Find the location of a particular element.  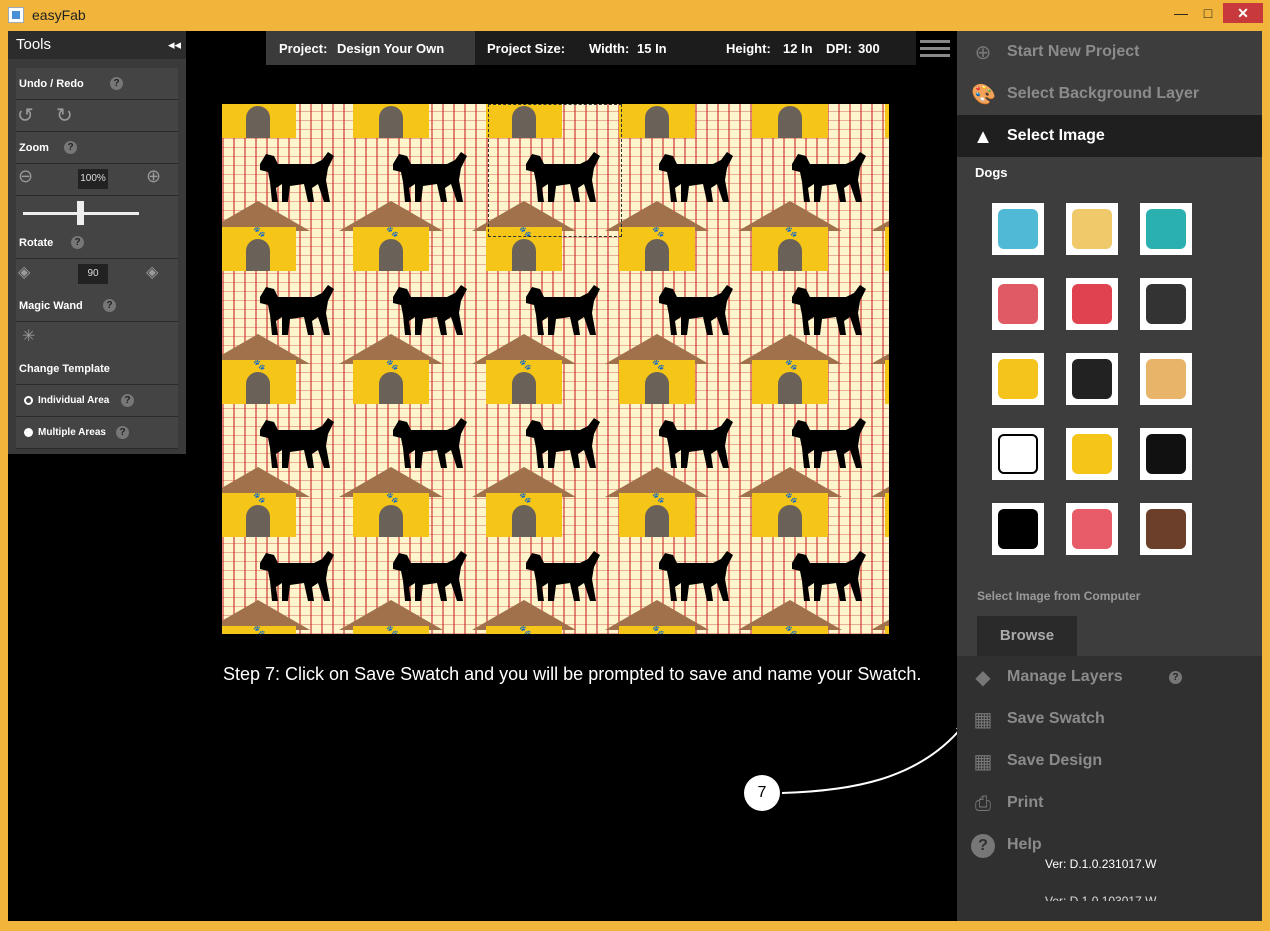

start-new-project-button: ⊕ Start New Project is located at coordinates (1109, 52).